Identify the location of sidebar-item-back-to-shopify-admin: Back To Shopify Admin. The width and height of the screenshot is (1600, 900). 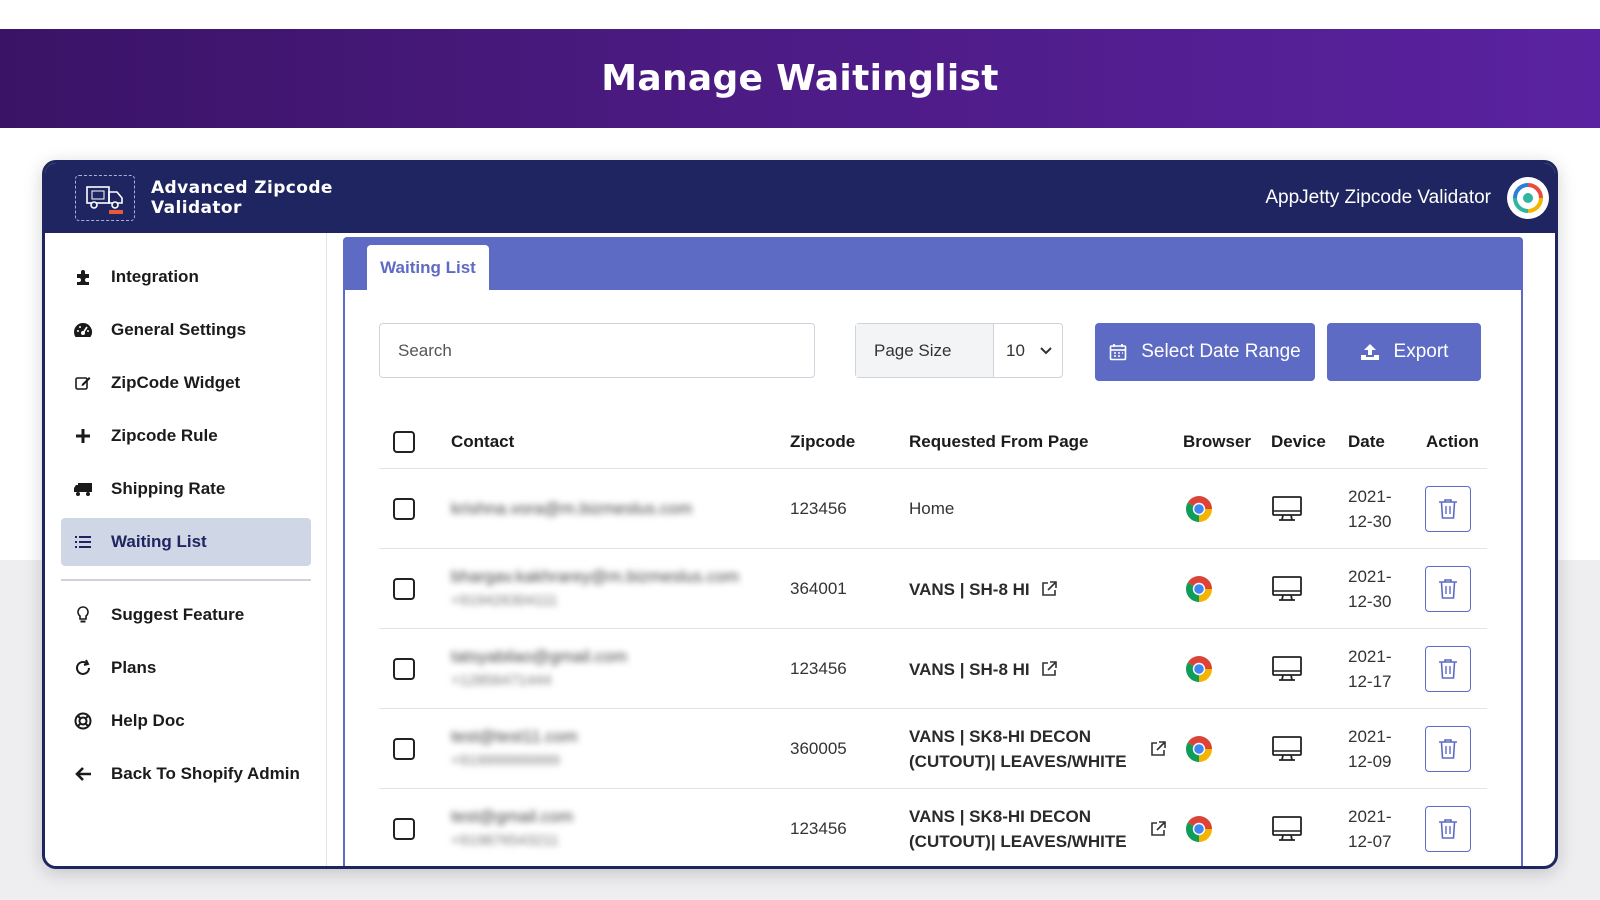
(186, 774).